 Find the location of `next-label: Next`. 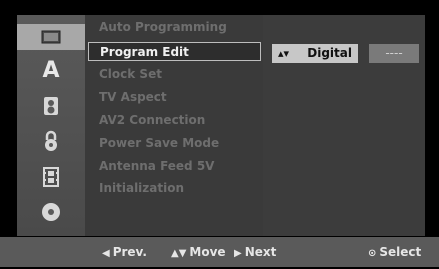

next-label: Next is located at coordinates (260, 252).